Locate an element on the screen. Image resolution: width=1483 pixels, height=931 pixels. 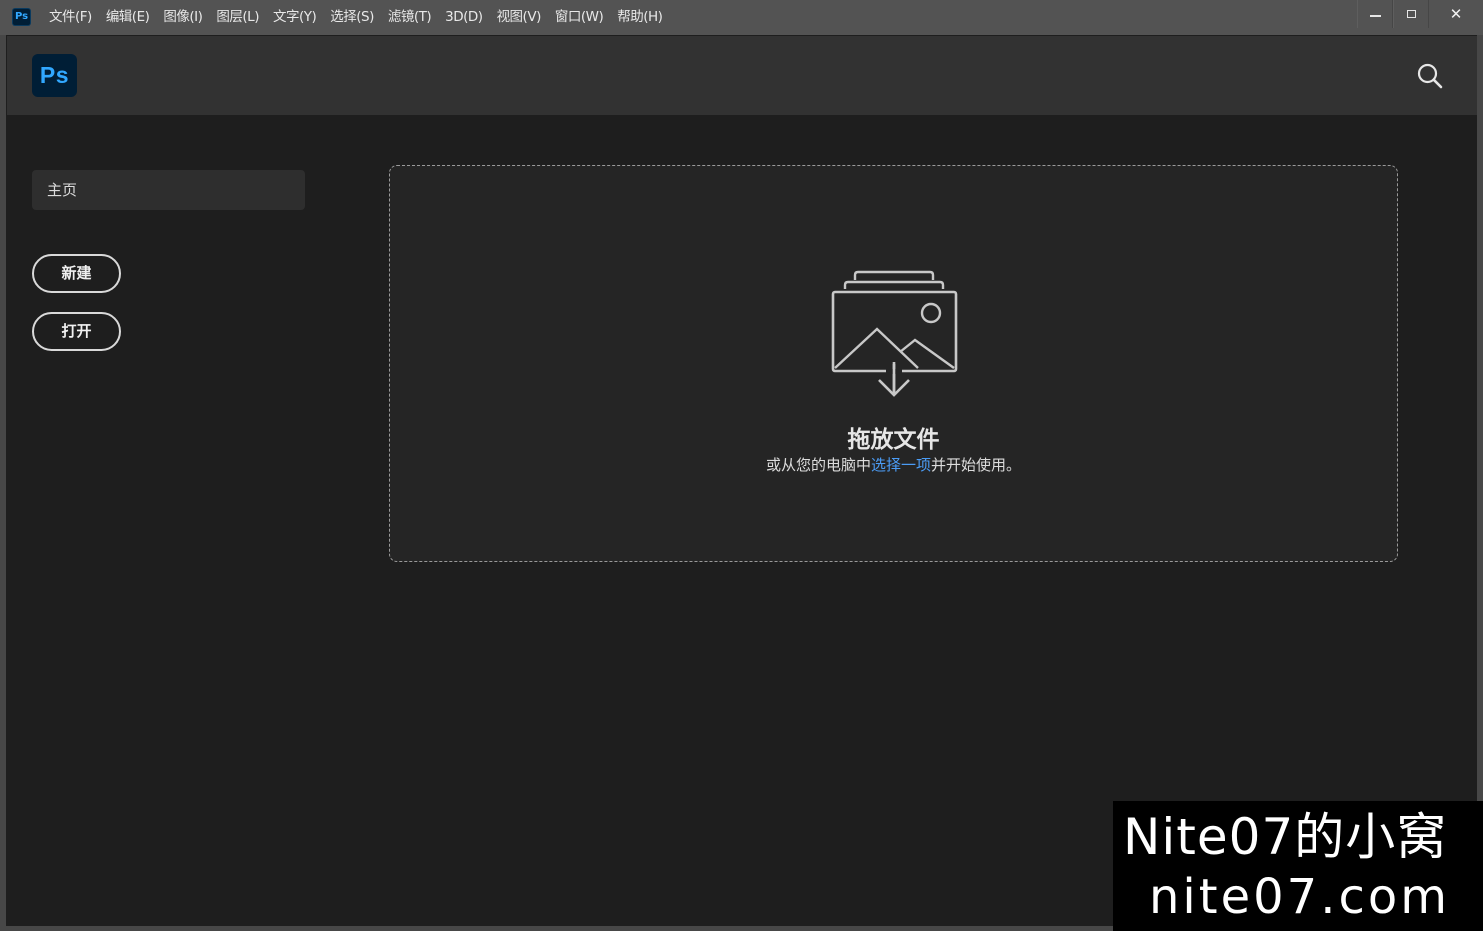
drop-zone-subtitle-suffix: 并开始使用。 is located at coordinates (976, 465).